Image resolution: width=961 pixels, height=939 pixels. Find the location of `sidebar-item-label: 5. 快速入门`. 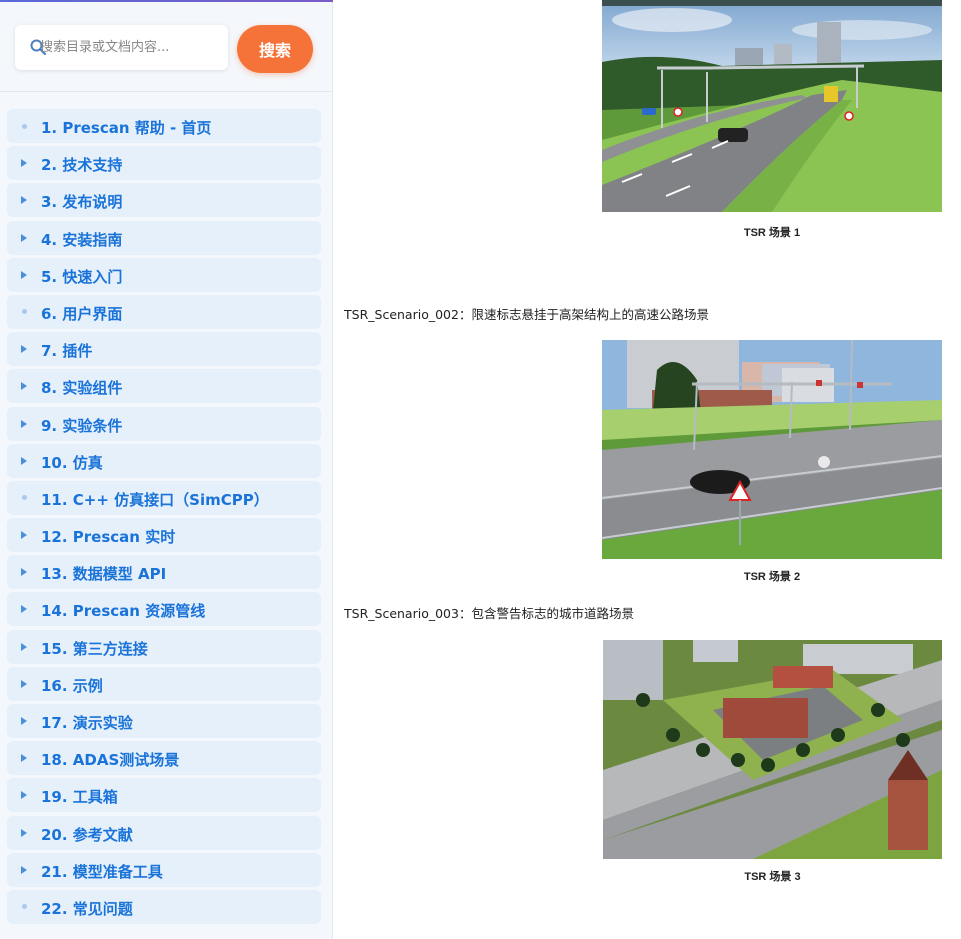

sidebar-item-label: 5. 快速入门 is located at coordinates (81, 276).